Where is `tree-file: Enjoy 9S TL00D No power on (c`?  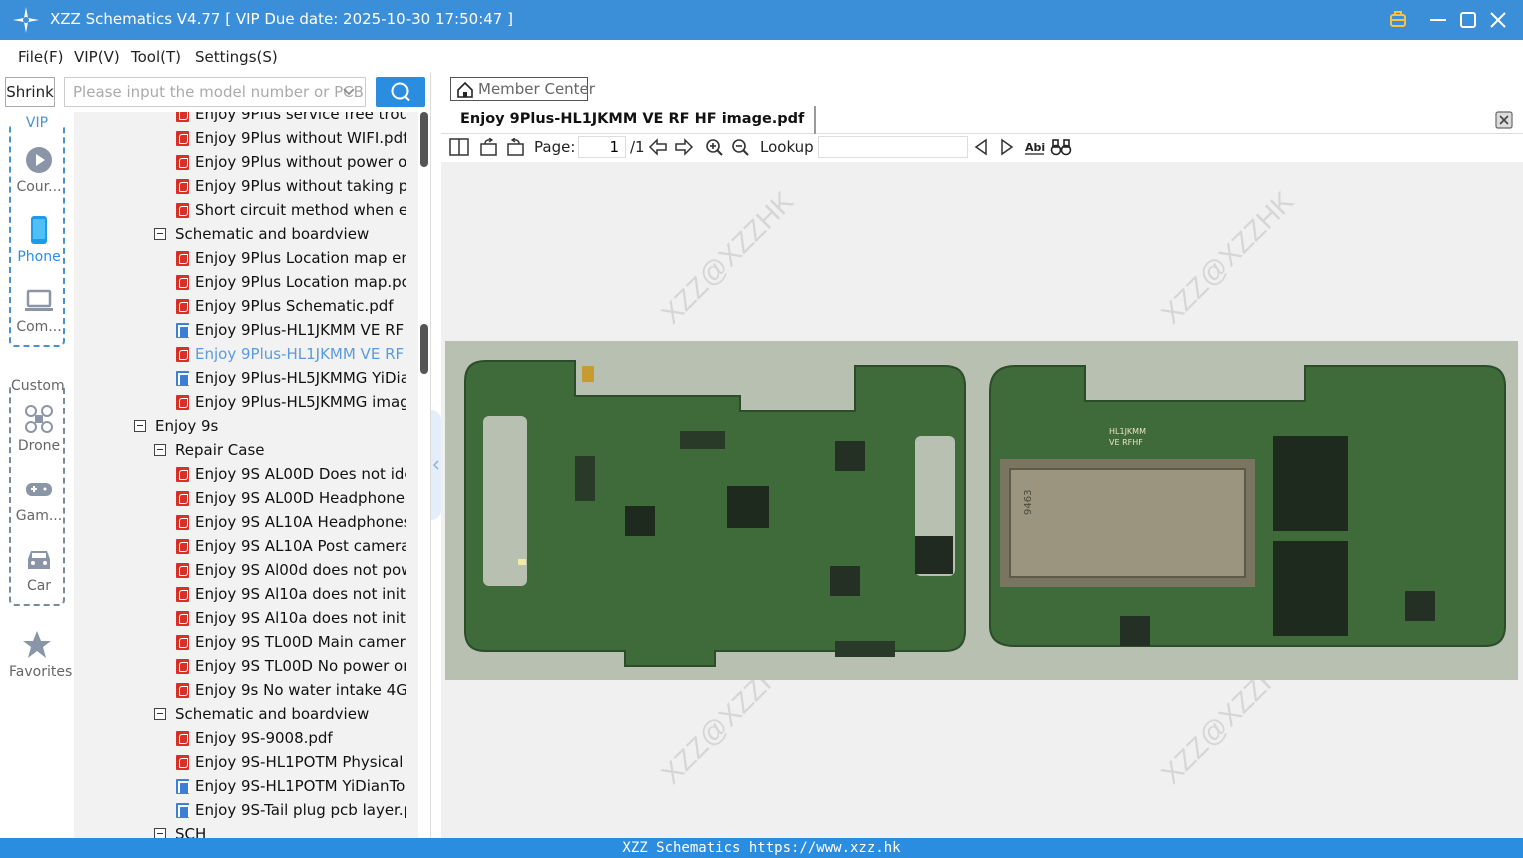 tree-file: Enjoy 9S TL00D No power on (c is located at coordinates (244, 666).